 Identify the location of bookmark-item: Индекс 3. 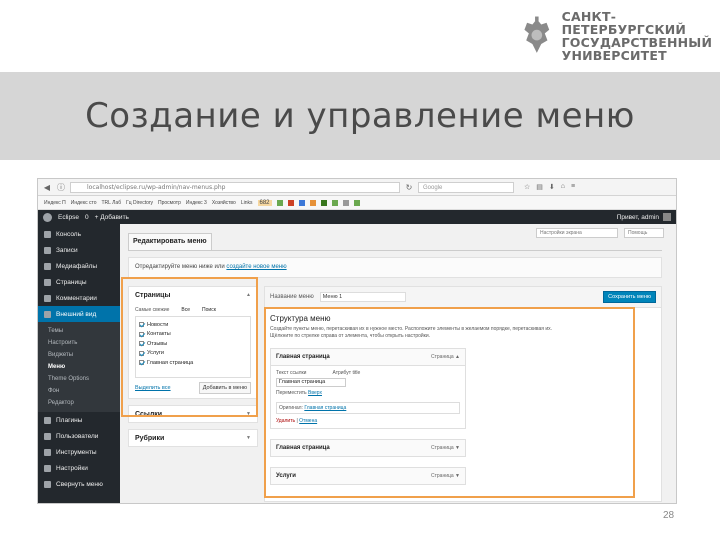
(196, 203).